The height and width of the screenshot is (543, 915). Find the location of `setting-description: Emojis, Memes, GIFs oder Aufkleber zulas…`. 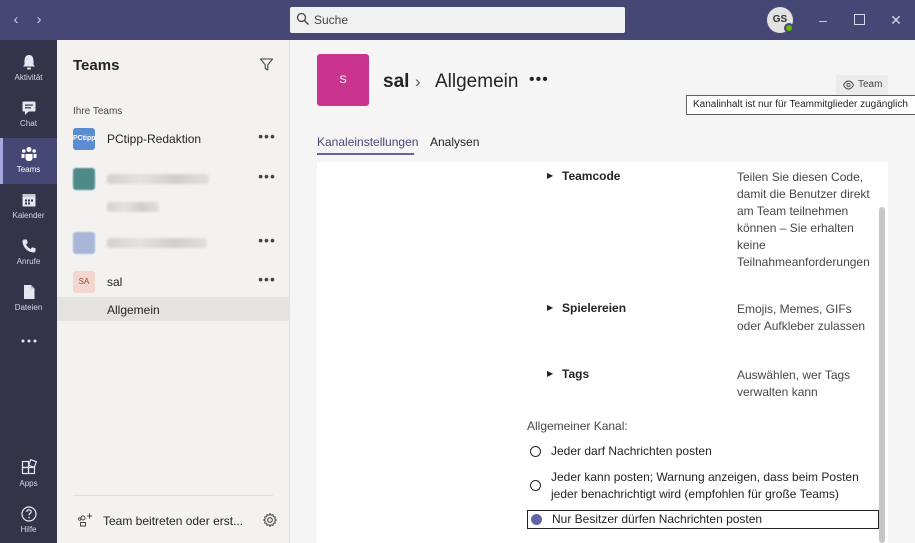

setting-description: Emojis, Memes, GIFs oder Aufkleber zulas… is located at coordinates (801, 317).